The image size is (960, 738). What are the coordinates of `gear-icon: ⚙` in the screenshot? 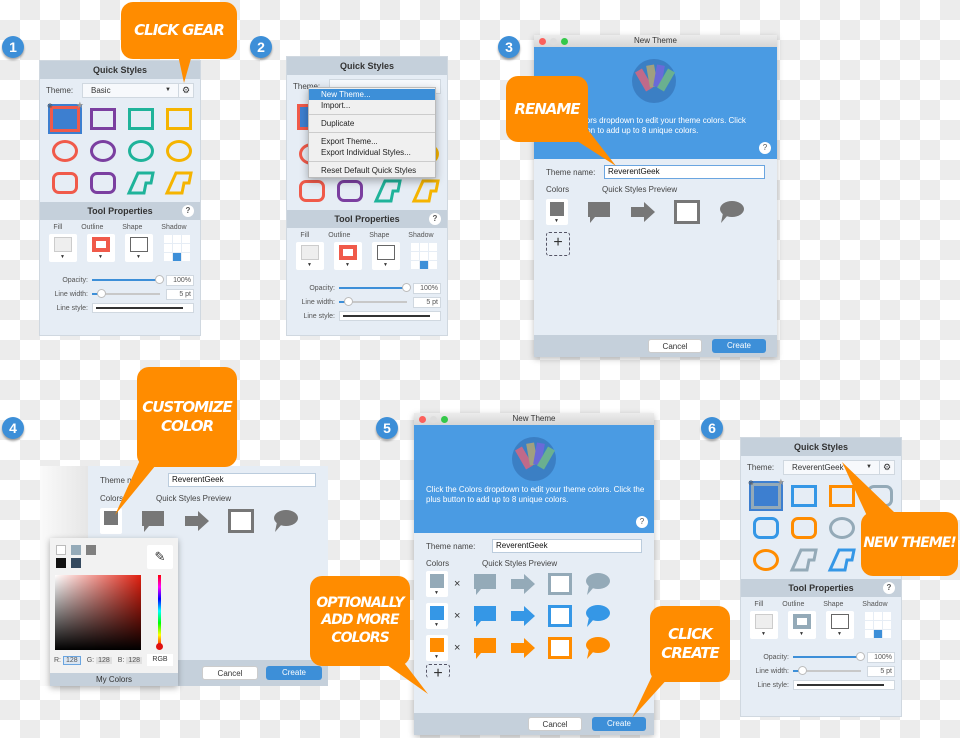 It's located at (185, 90).